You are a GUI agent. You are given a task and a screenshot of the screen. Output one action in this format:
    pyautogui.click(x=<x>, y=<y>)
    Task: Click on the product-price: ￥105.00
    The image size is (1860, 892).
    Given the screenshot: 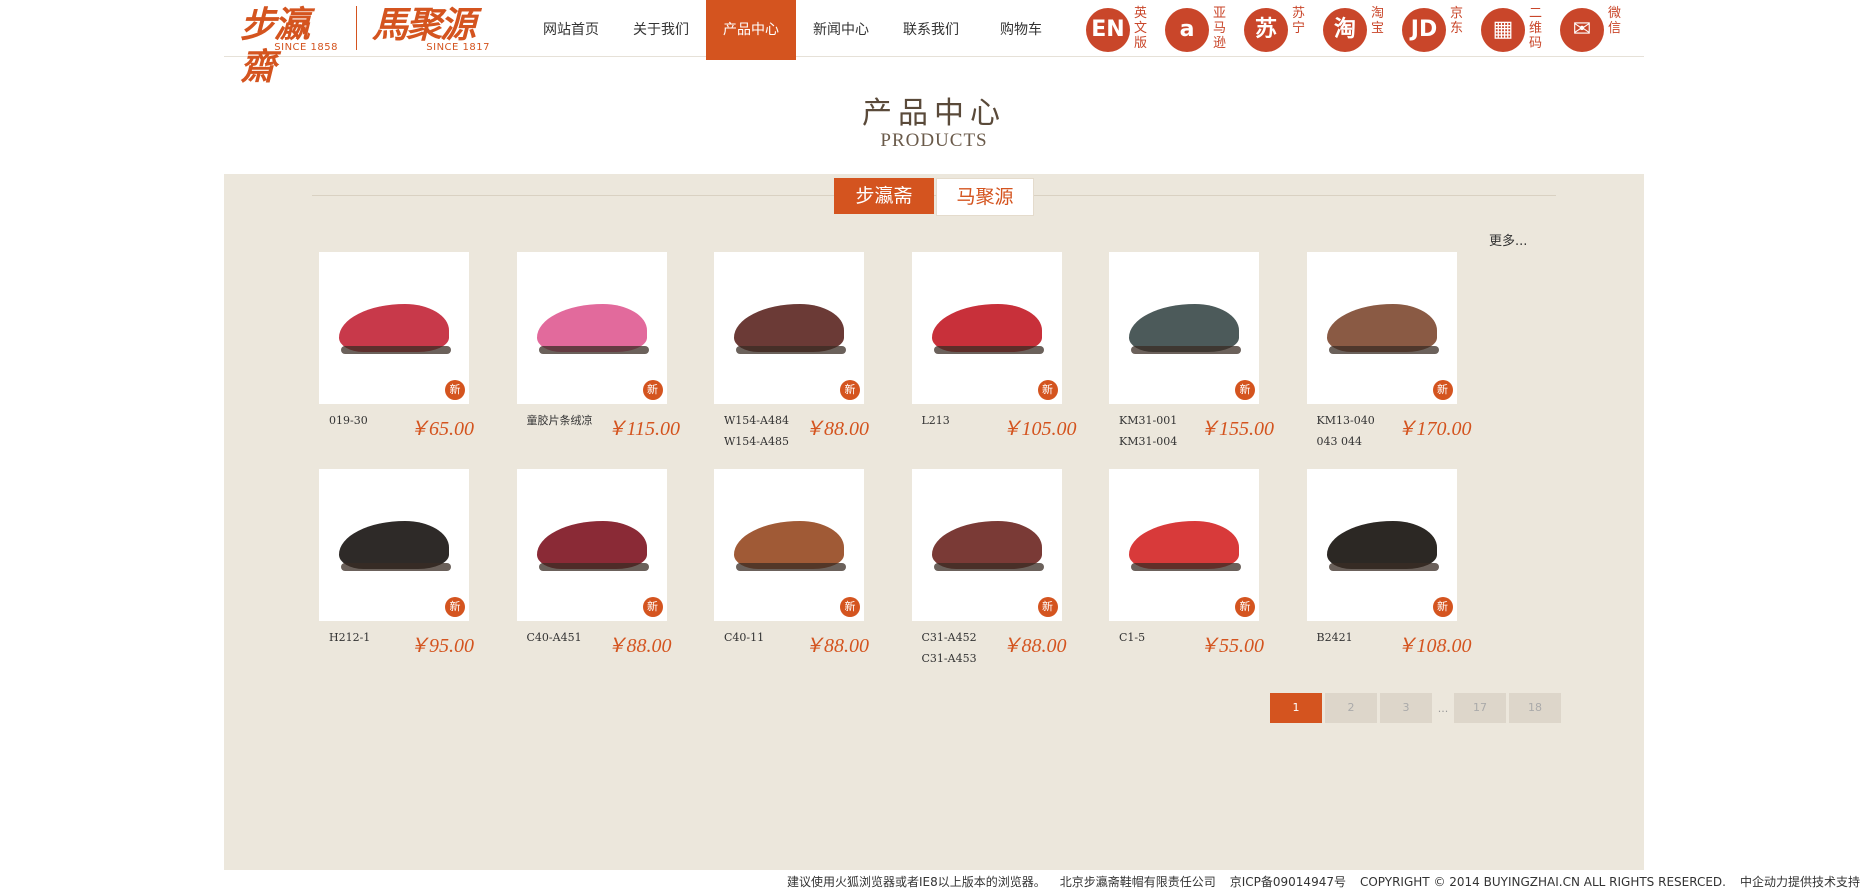 What is the action you would take?
    pyautogui.click(x=1039, y=429)
    